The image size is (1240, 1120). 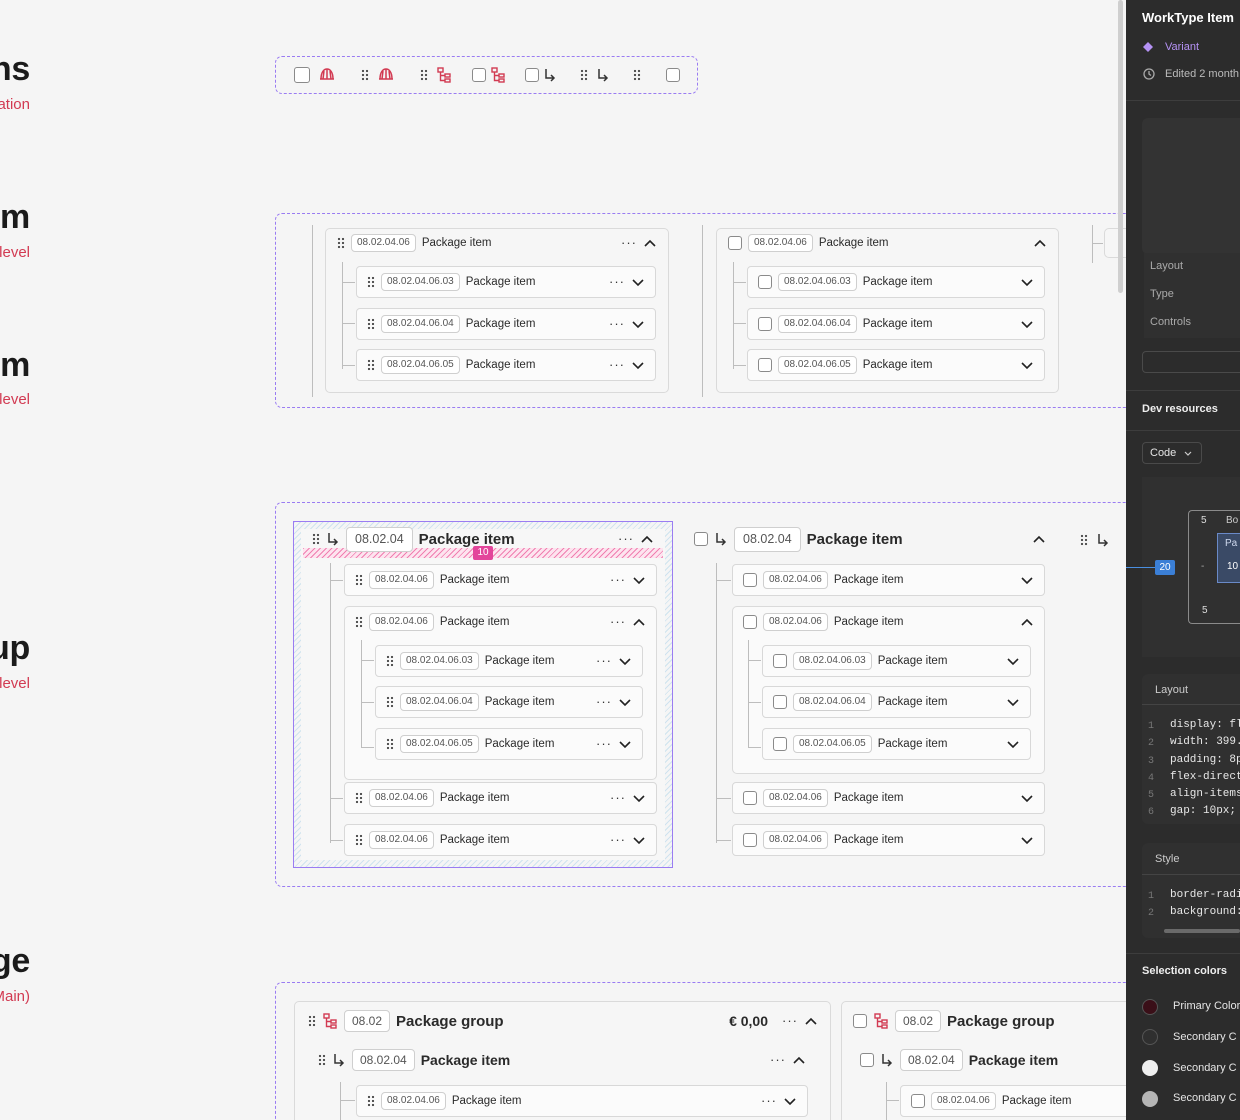 What do you see at coordinates (1120, 146) in the screenshot?
I see `canvas-scrollbar` at bounding box center [1120, 146].